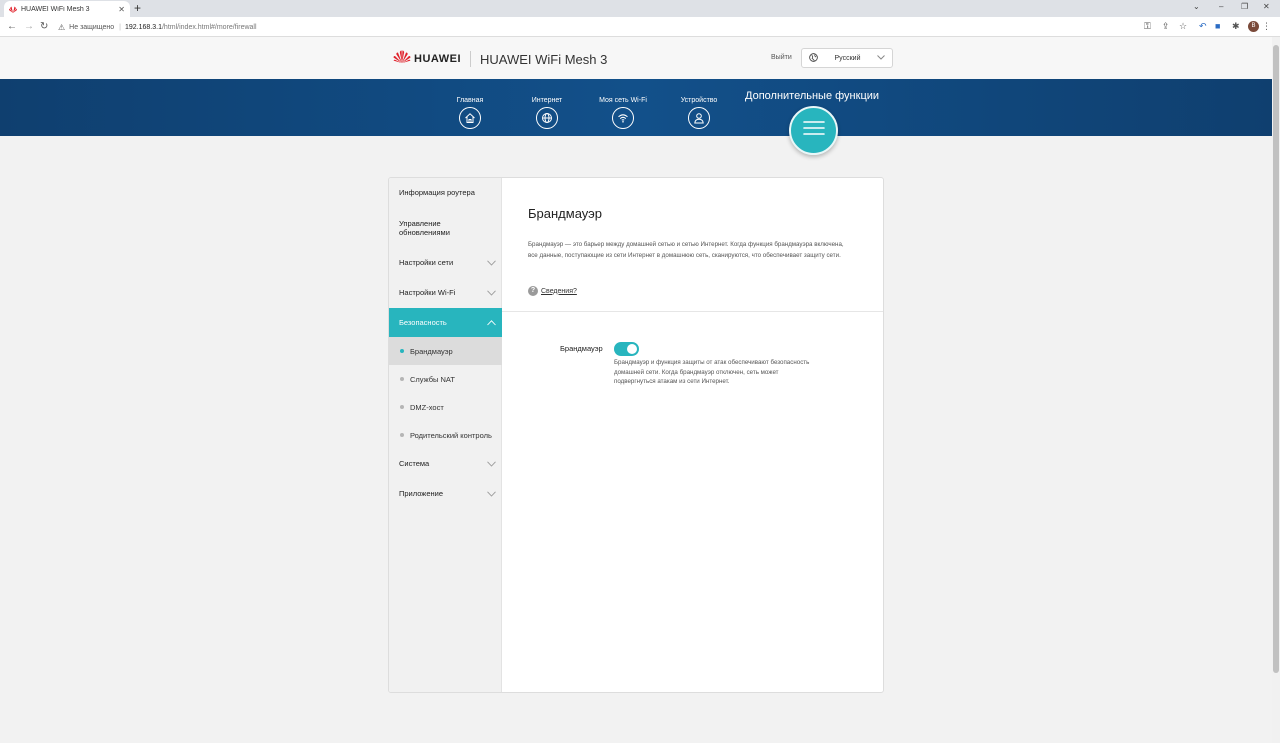 This screenshot has height=743, width=1280. Describe the element at coordinates (623, 118) in the screenshot. I see `wifi-icon` at that location.